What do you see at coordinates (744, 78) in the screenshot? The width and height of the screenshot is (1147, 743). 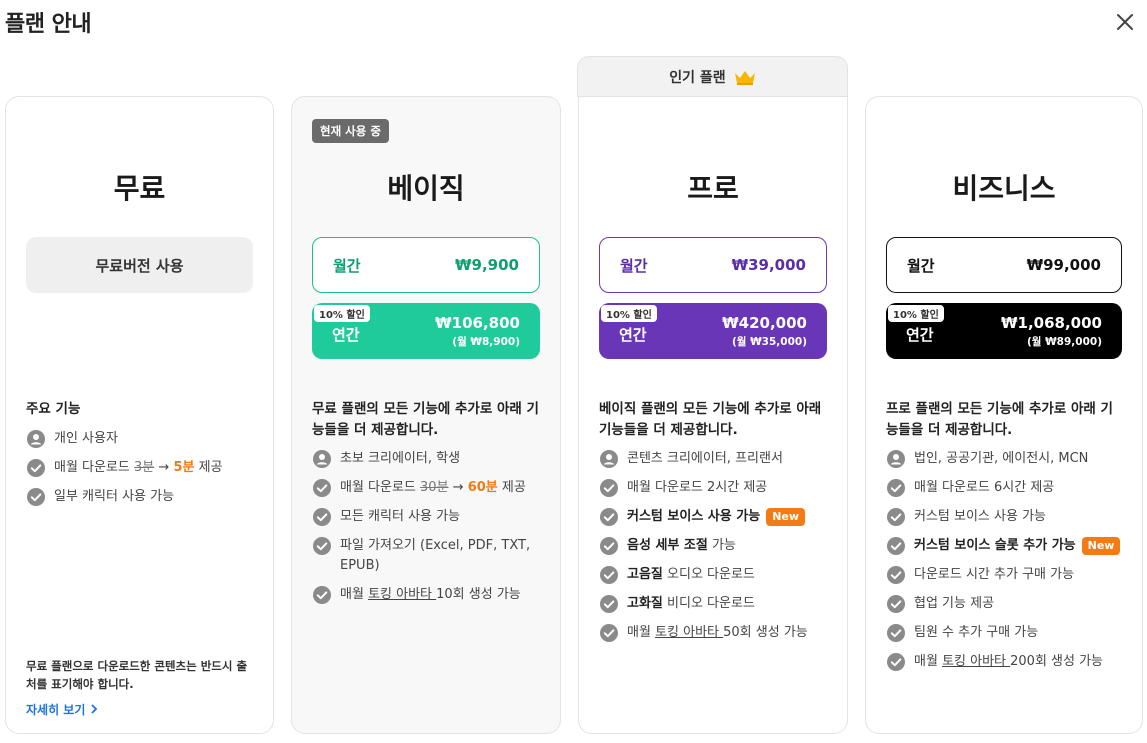 I see `crown-icon` at bounding box center [744, 78].